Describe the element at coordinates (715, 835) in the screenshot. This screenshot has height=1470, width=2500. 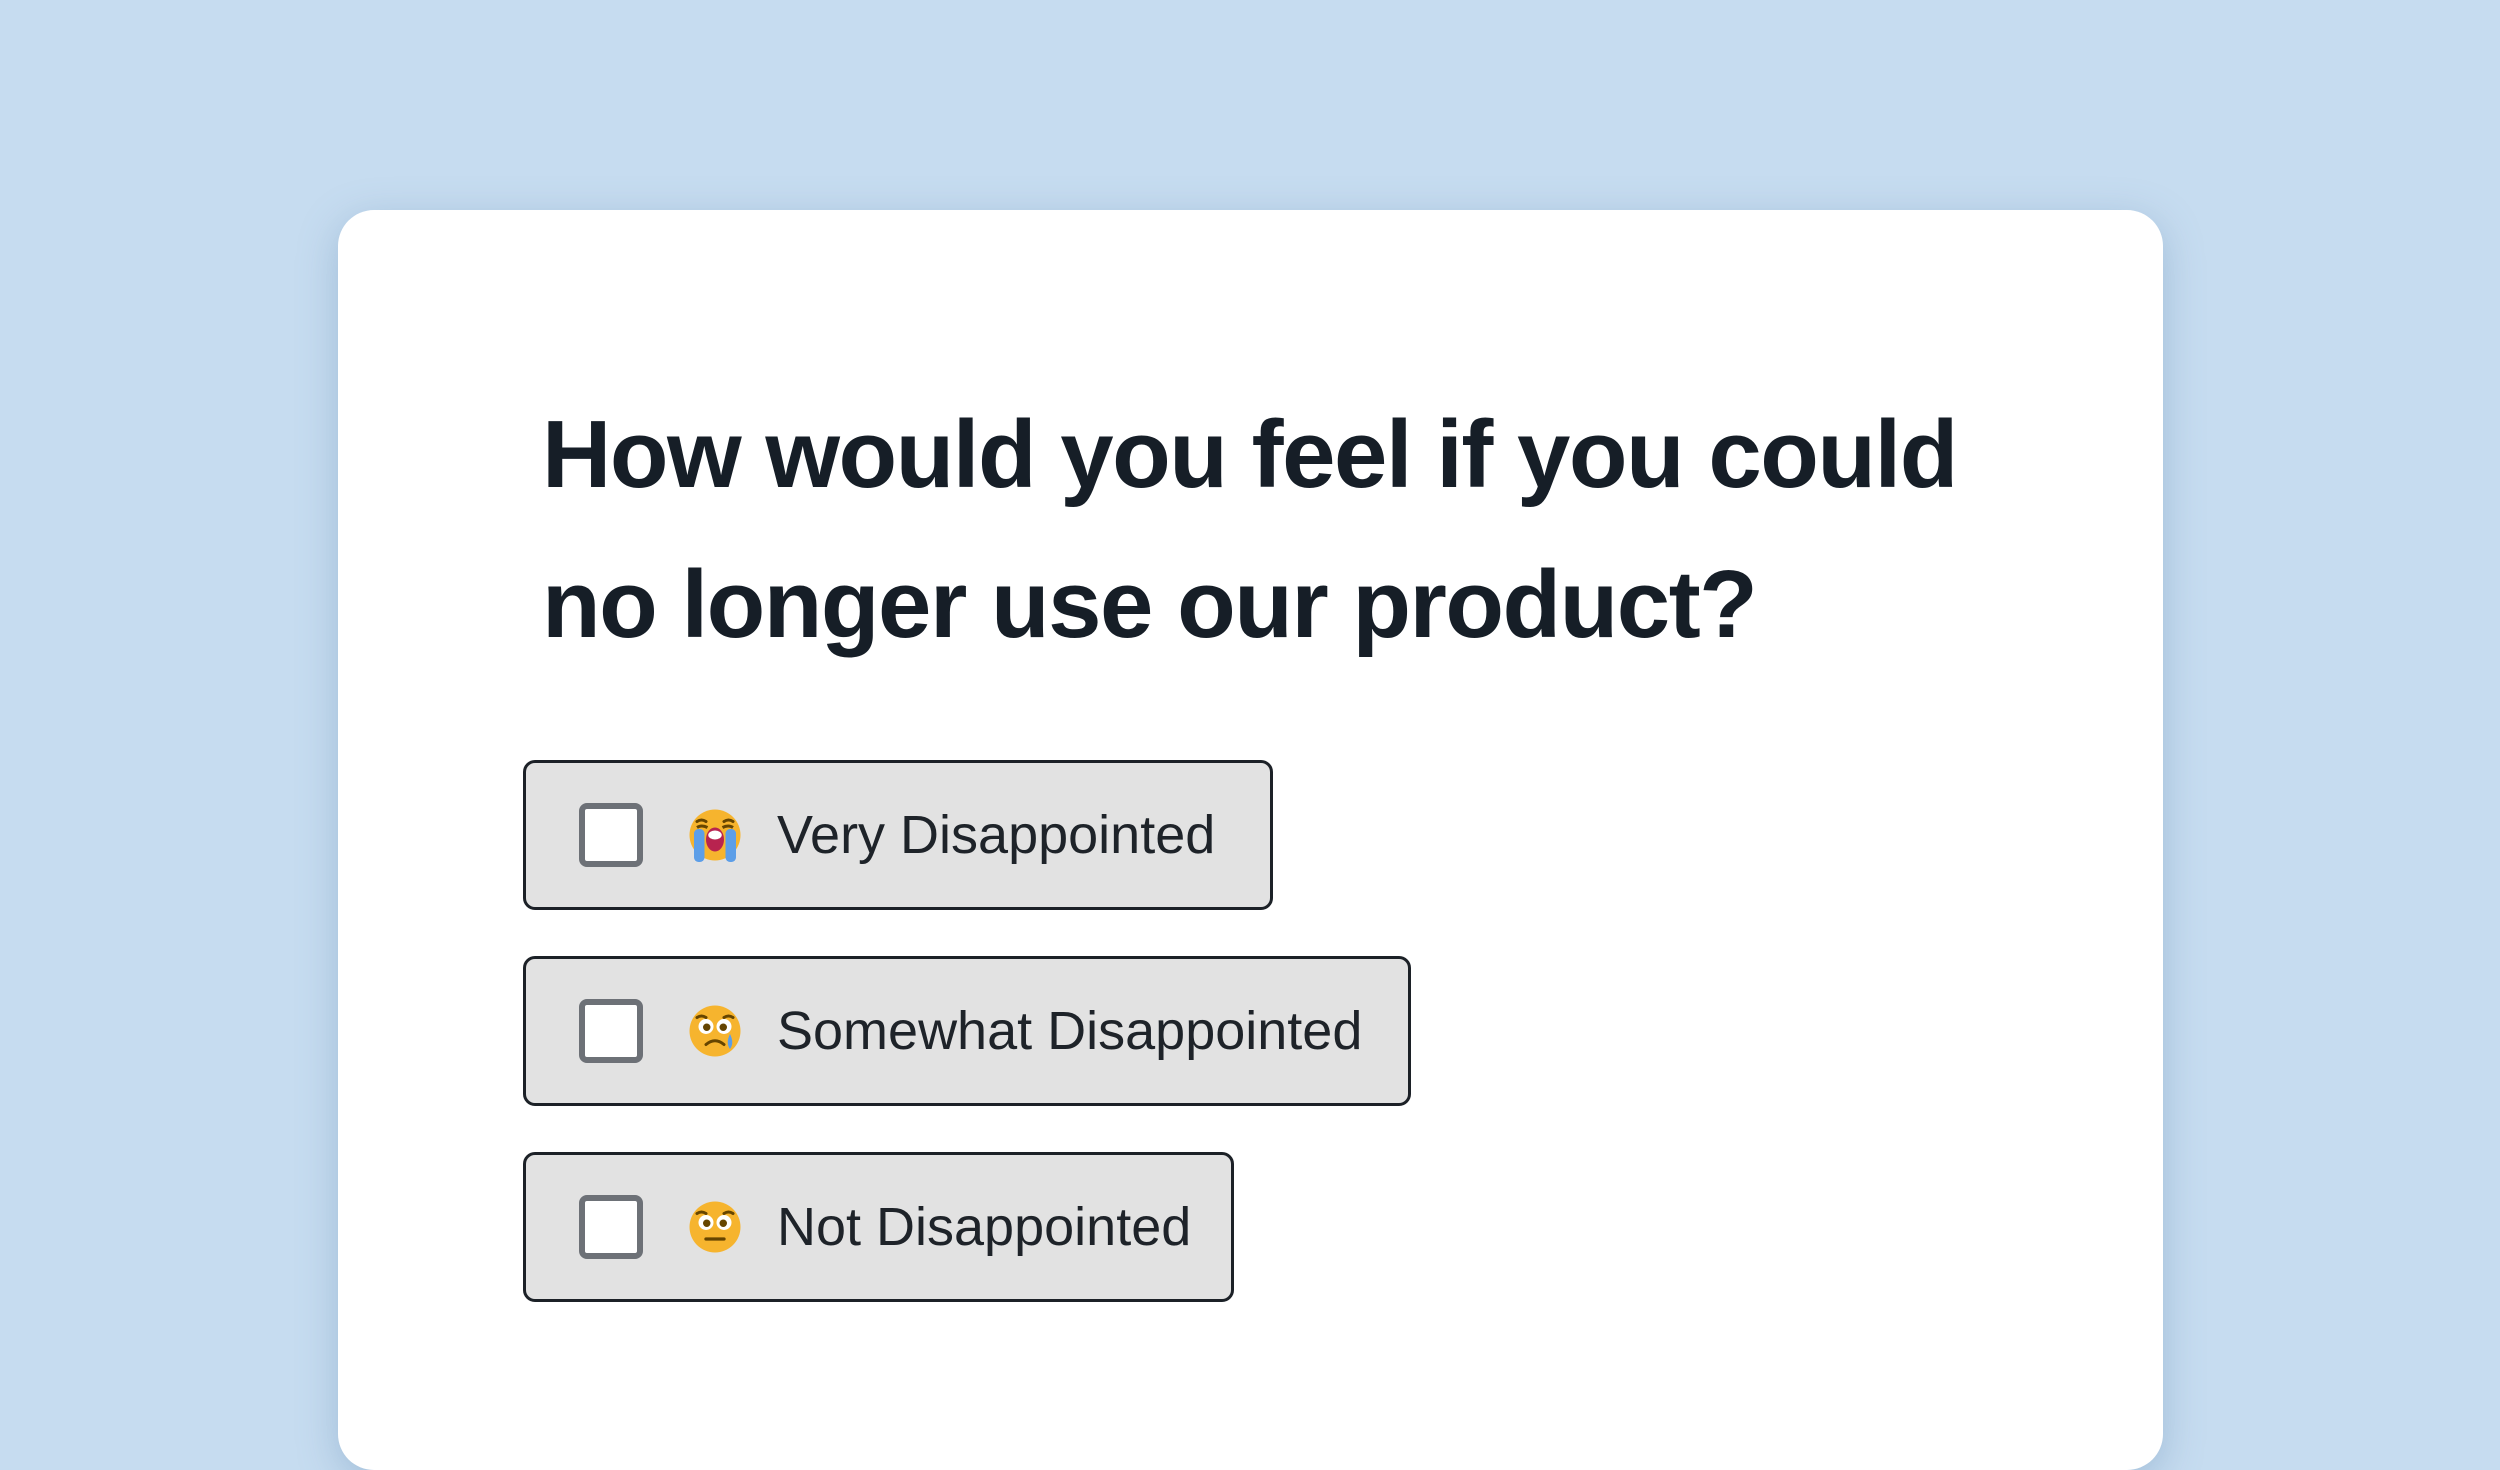
I see `loudly-crying-face-icon` at that location.